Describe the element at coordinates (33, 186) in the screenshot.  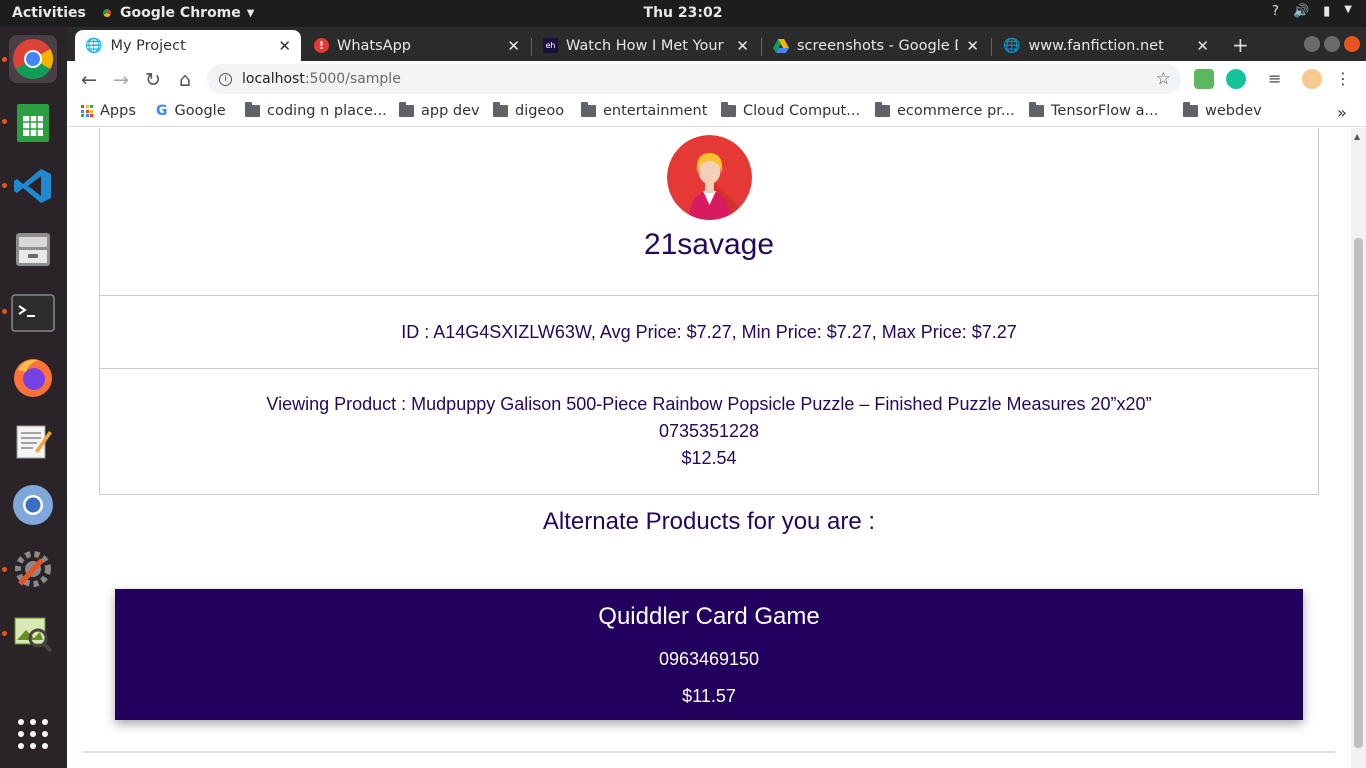
I see `dock-vscode` at that location.